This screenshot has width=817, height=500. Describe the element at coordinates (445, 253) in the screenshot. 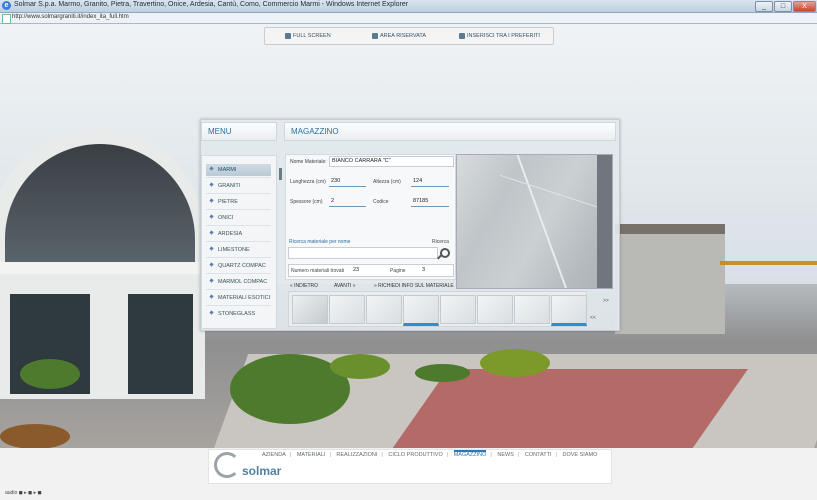

I see `search-icon` at that location.